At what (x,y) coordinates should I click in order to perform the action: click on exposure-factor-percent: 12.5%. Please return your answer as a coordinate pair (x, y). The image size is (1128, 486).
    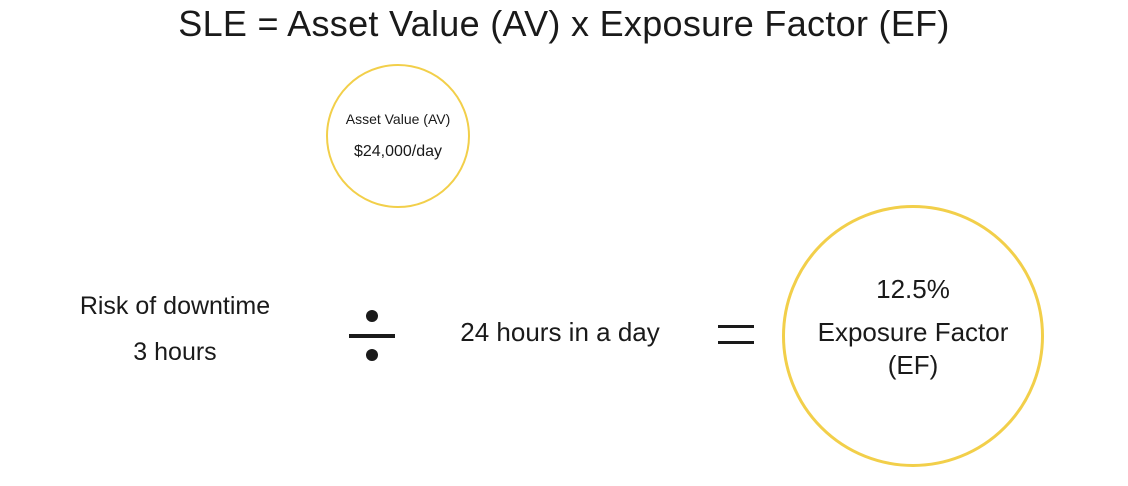
    Looking at the image, I should click on (913, 288).